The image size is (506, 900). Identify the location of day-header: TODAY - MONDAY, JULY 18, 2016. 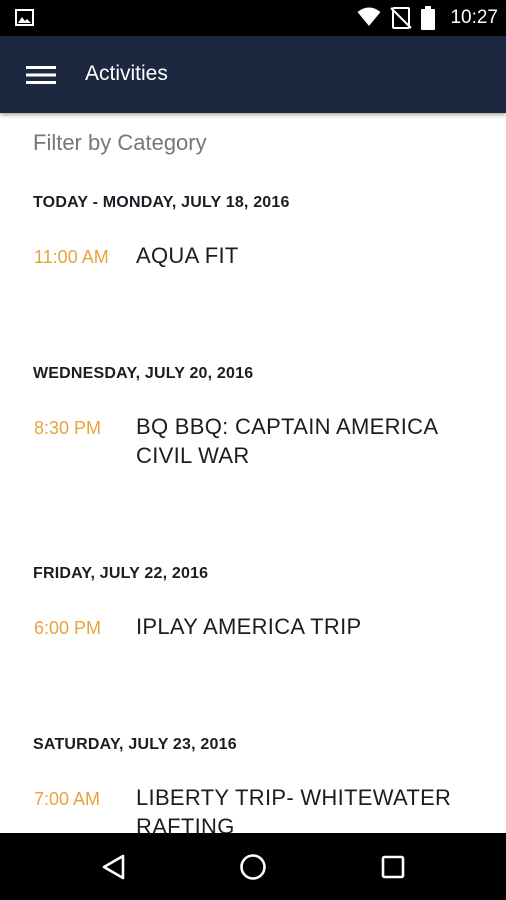
(161, 202).